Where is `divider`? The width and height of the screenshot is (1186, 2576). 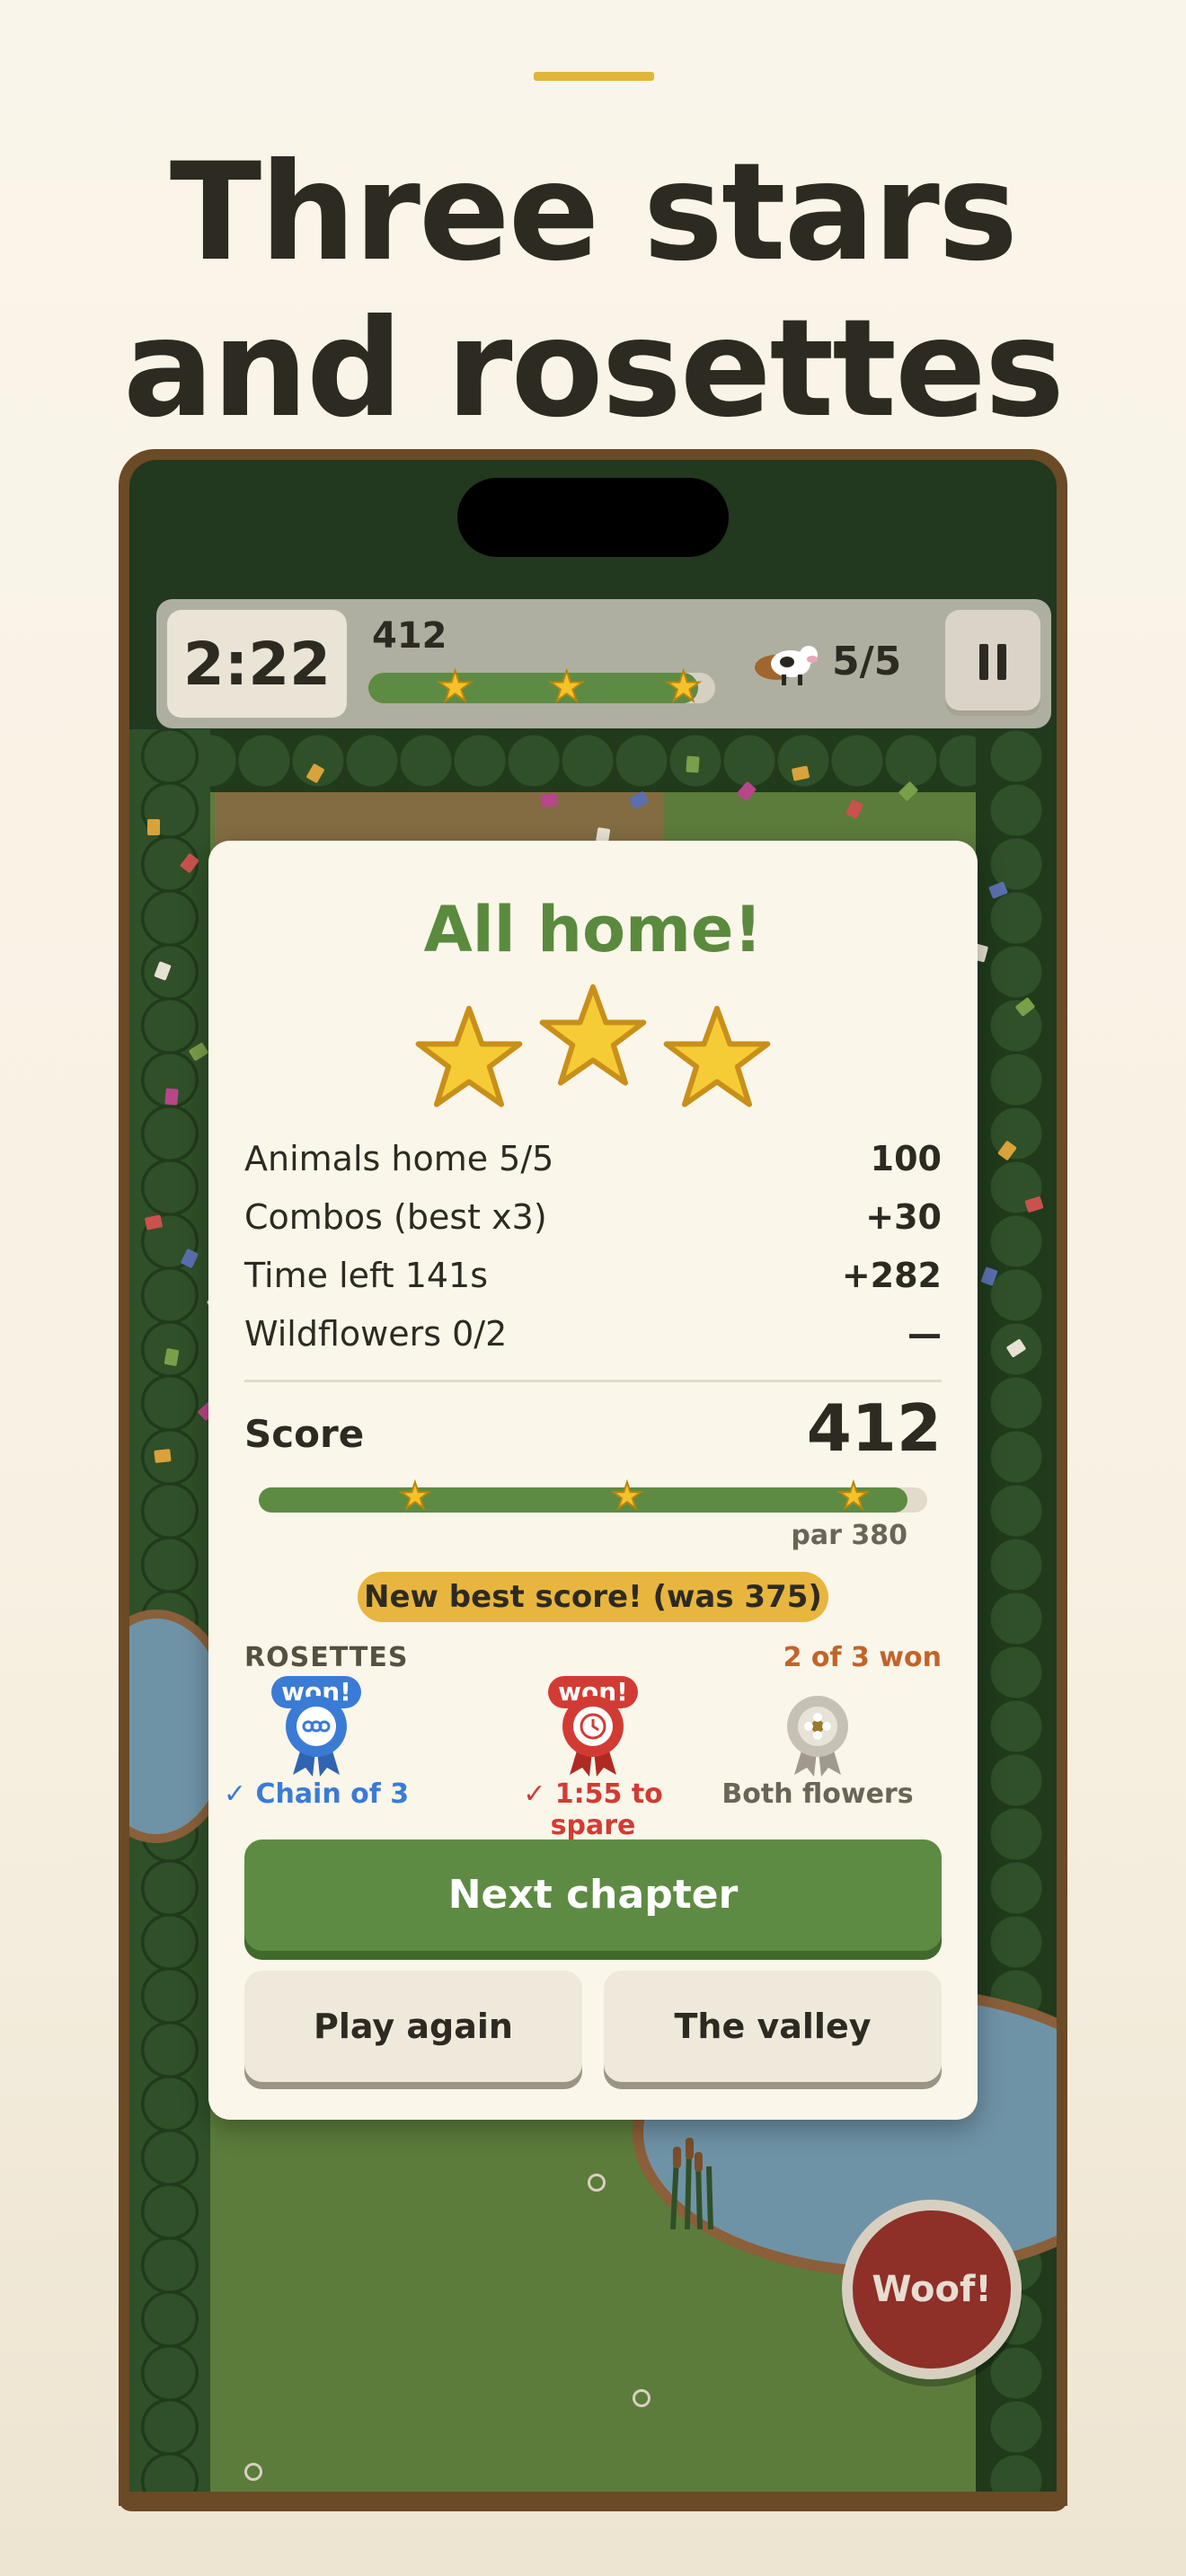 divider is located at coordinates (593, 1381).